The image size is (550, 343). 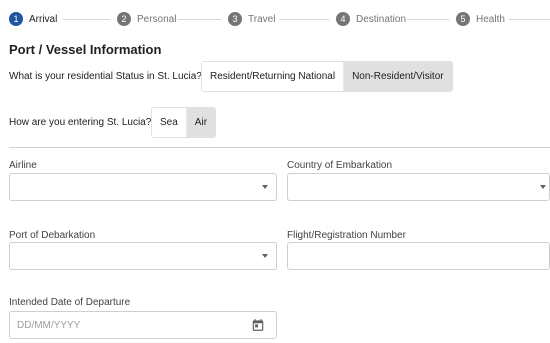 I want to click on step-arrival: 1 Arrival, so click(x=33, y=19).